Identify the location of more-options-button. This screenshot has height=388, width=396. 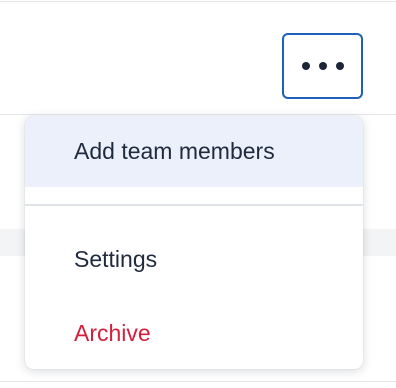
(322, 66).